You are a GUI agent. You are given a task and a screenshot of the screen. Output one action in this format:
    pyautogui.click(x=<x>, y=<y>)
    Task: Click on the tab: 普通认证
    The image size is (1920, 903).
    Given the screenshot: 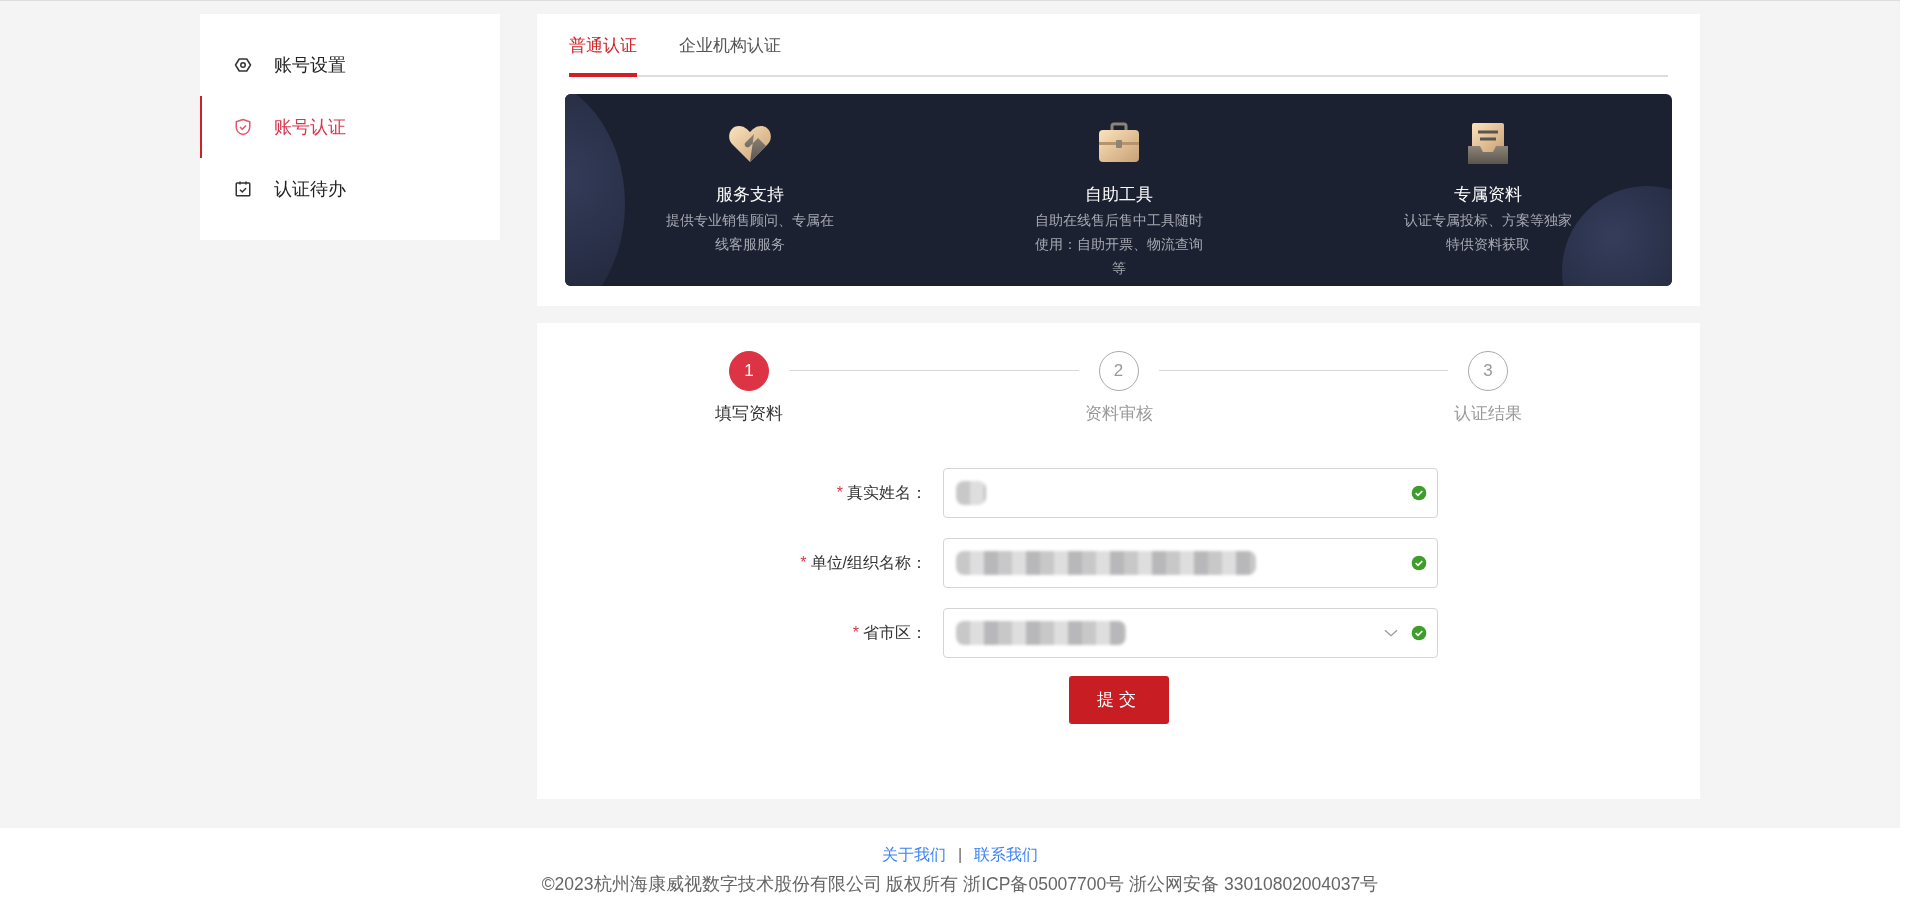 What is the action you would take?
    pyautogui.click(x=603, y=54)
    